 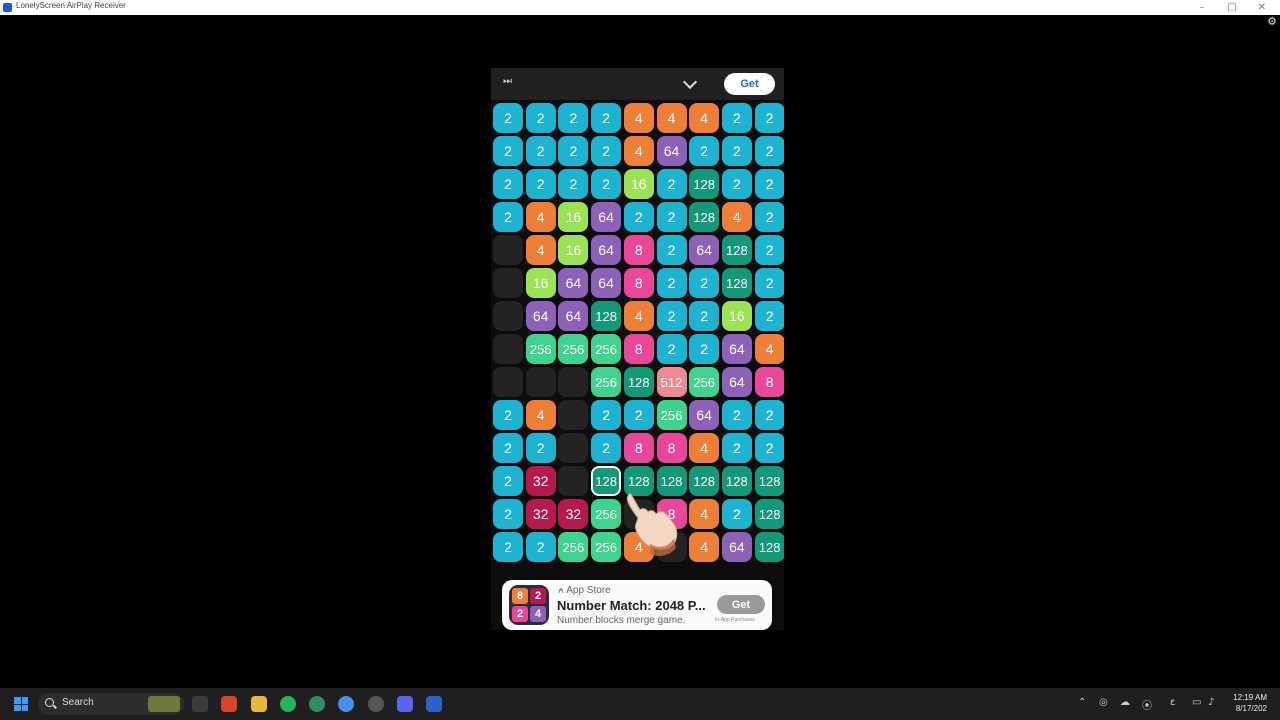 What do you see at coordinates (741, 604) in the screenshot?
I see `ad-get-button: Get` at bounding box center [741, 604].